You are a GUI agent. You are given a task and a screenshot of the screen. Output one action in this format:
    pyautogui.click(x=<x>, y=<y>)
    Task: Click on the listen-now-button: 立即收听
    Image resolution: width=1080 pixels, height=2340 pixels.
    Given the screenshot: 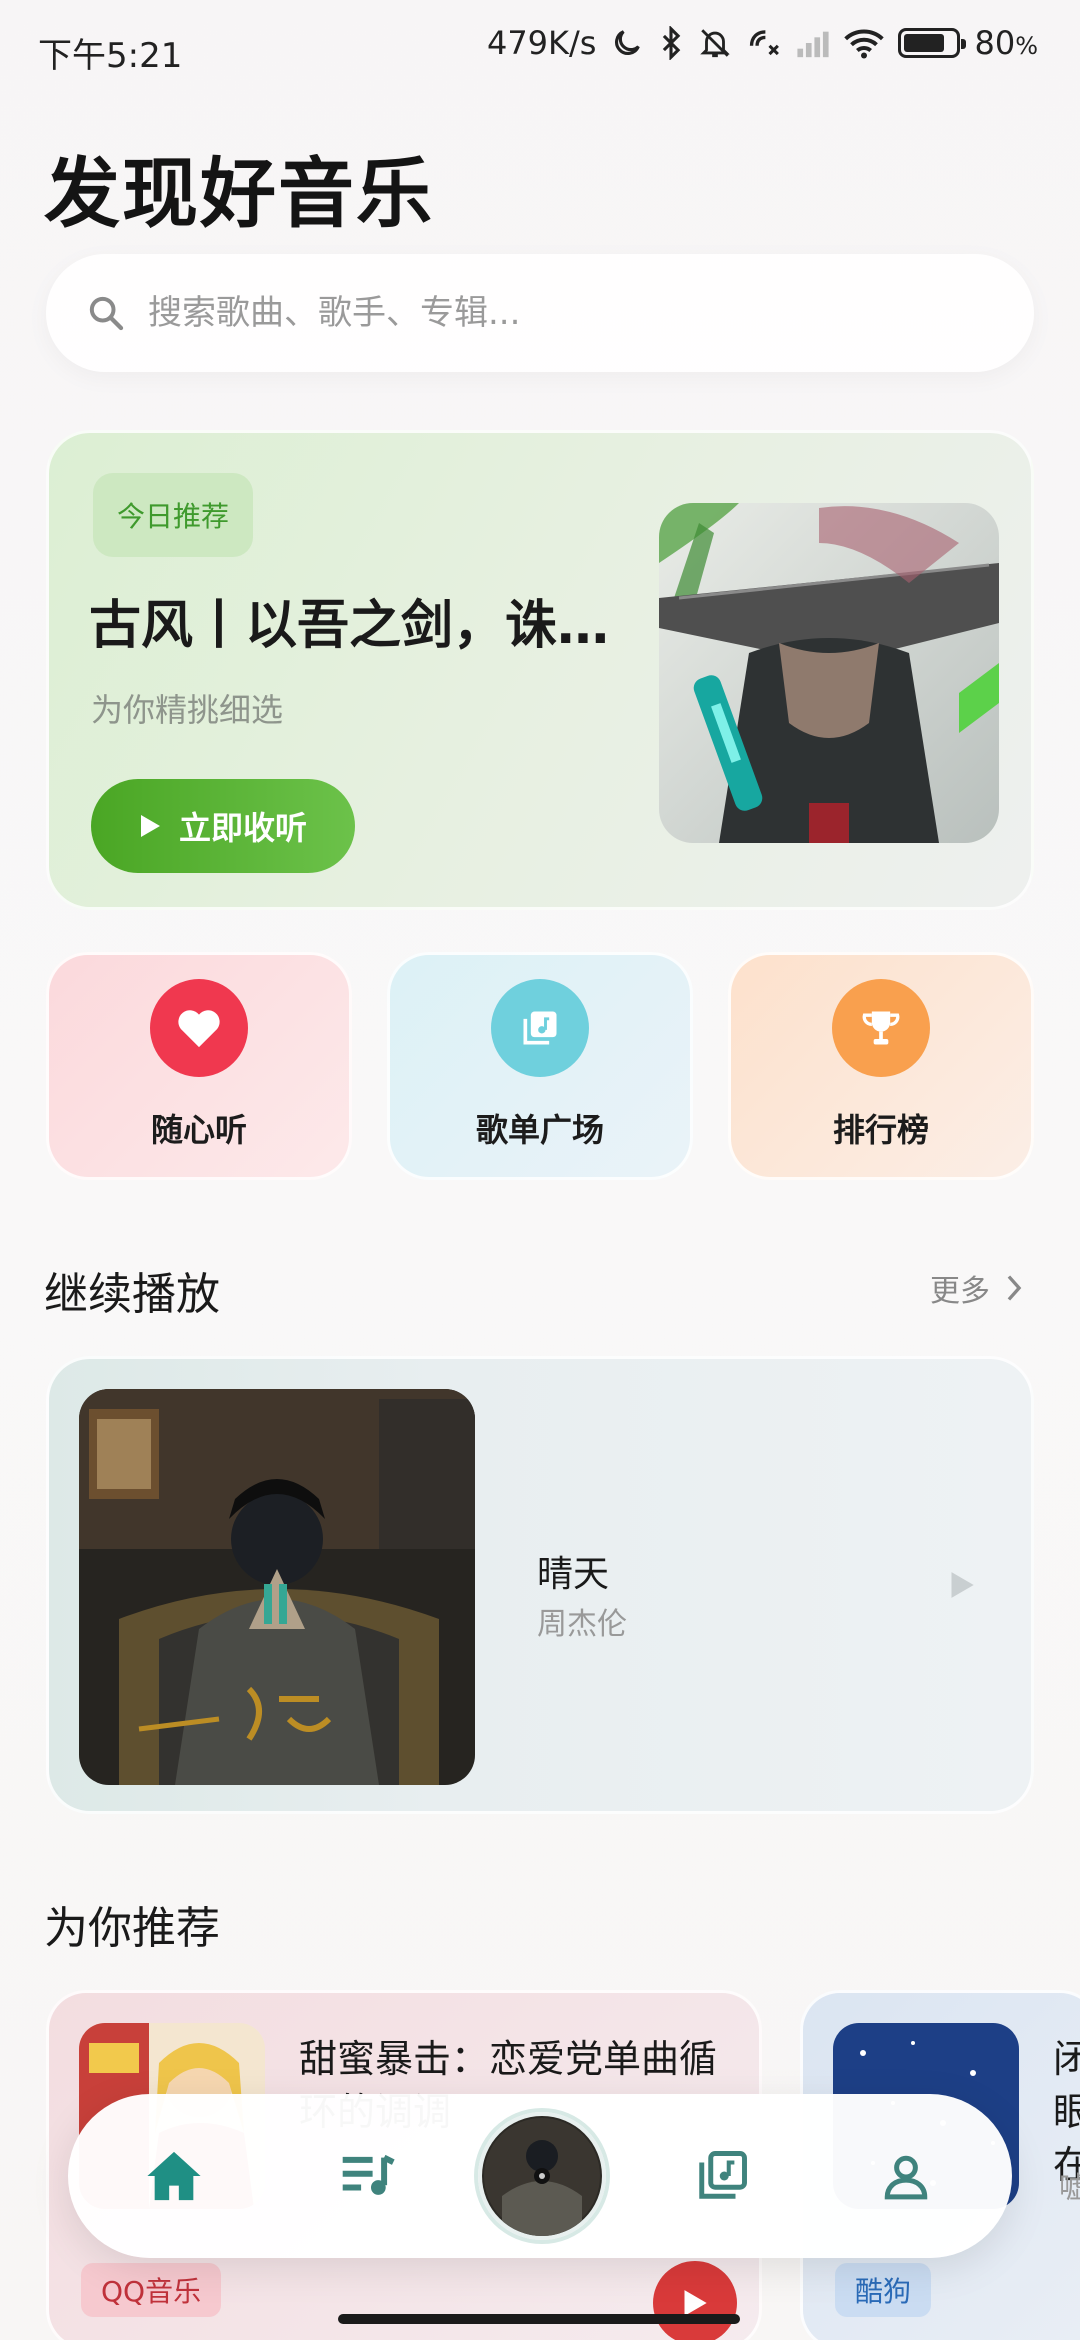 What is the action you would take?
    pyautogui.click(x=223, y=826)
    